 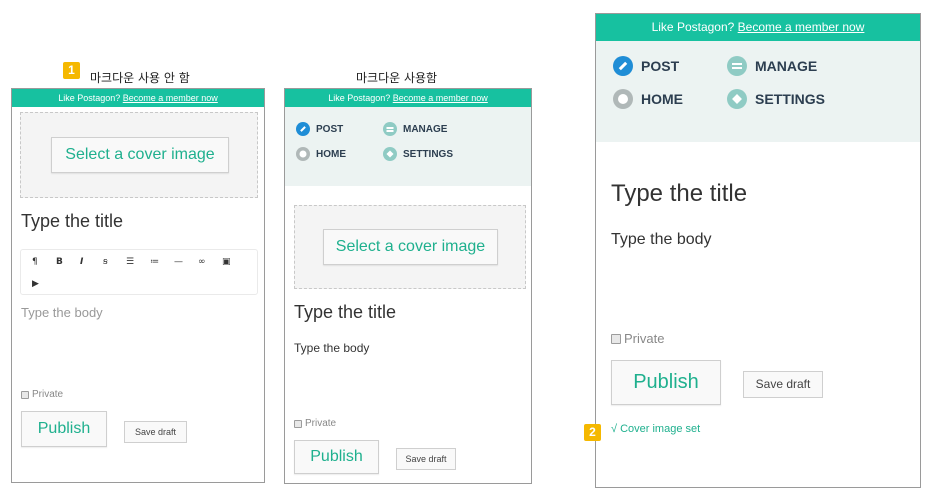 I want to click on image-icon: ▣, so click(x=226, y=262).